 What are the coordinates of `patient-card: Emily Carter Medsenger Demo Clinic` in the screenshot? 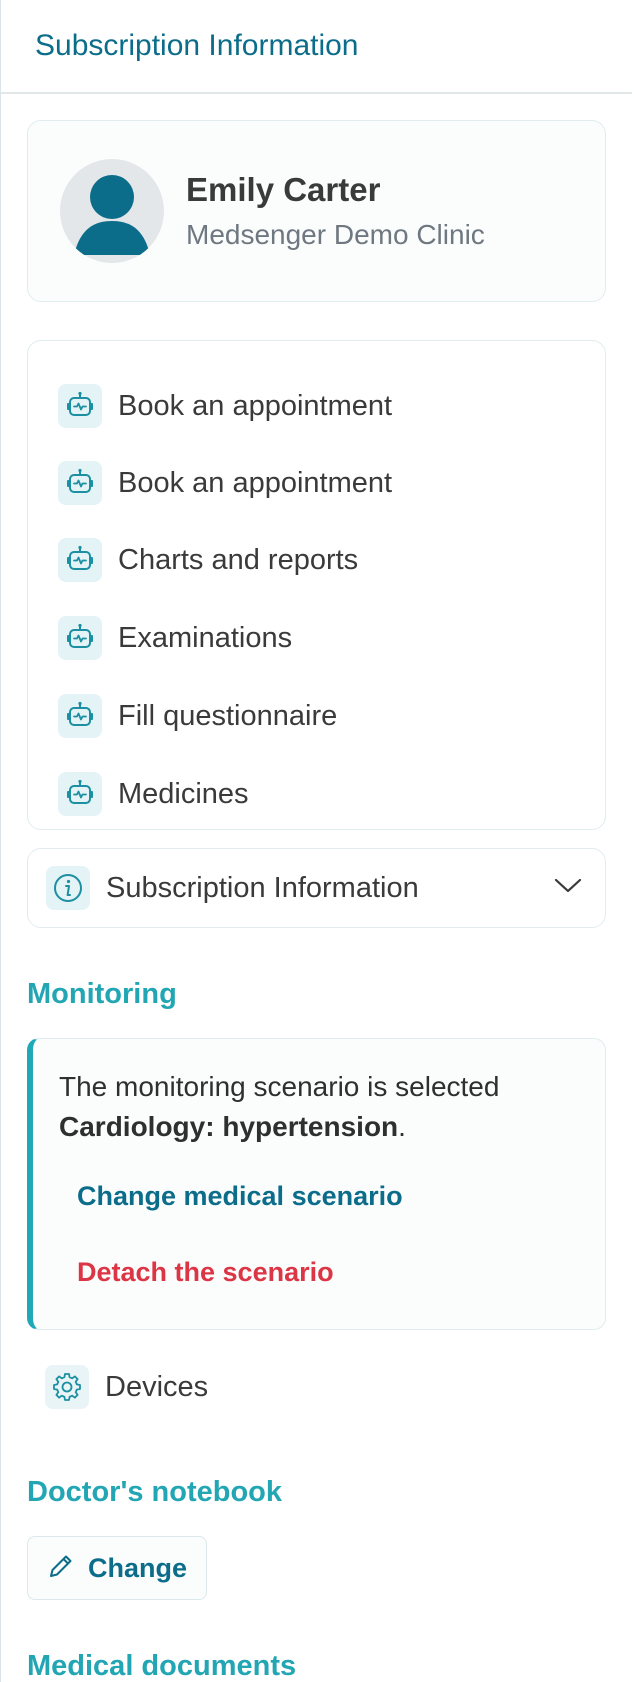 It's located at (316, 211).